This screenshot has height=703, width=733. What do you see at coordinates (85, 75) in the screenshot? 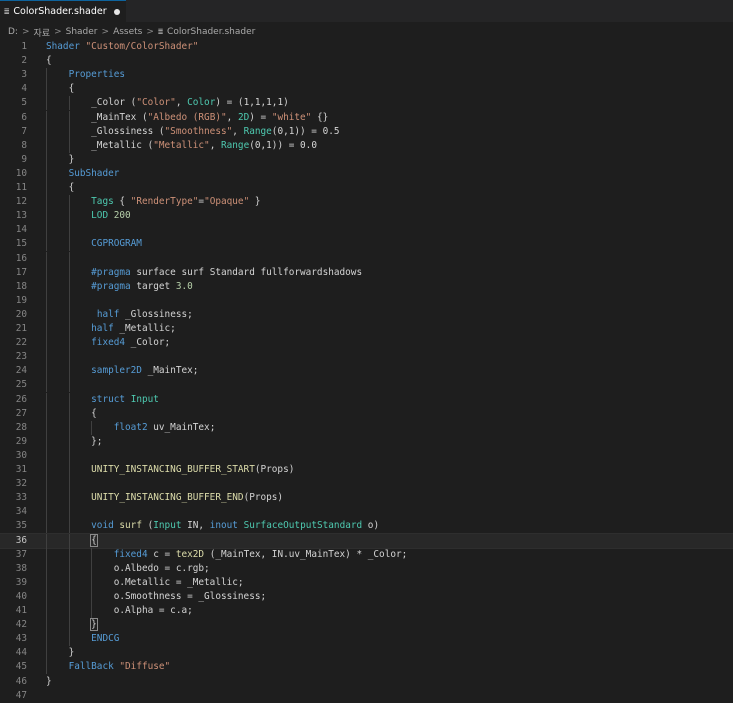
I see `code-text: Properties` at bounding box center [85, 75].